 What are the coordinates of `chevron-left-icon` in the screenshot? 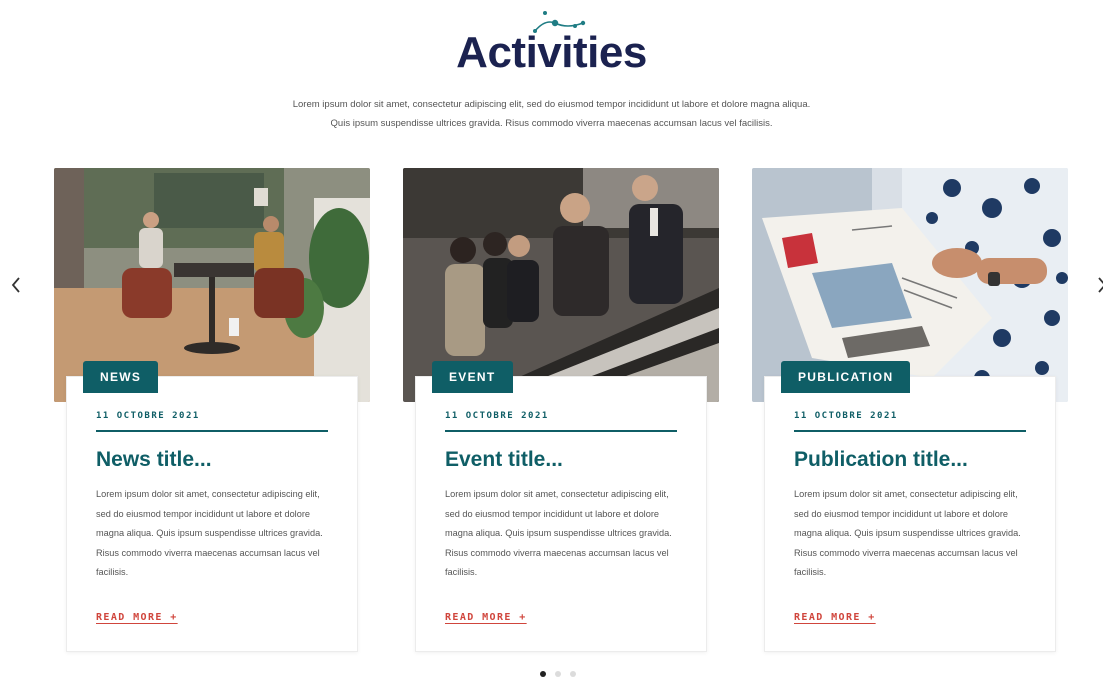 It's located at (15, 285).